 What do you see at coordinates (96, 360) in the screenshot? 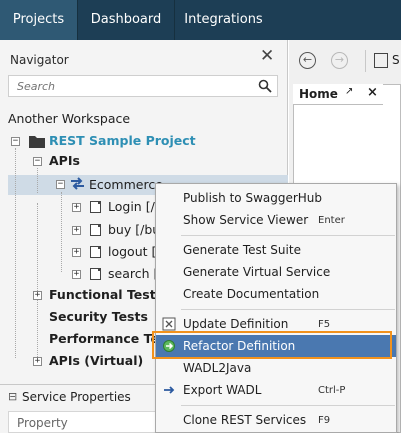
I see `tree-item-apis-virtual: APIs (Virtual)` at bounding box center [96, 360].